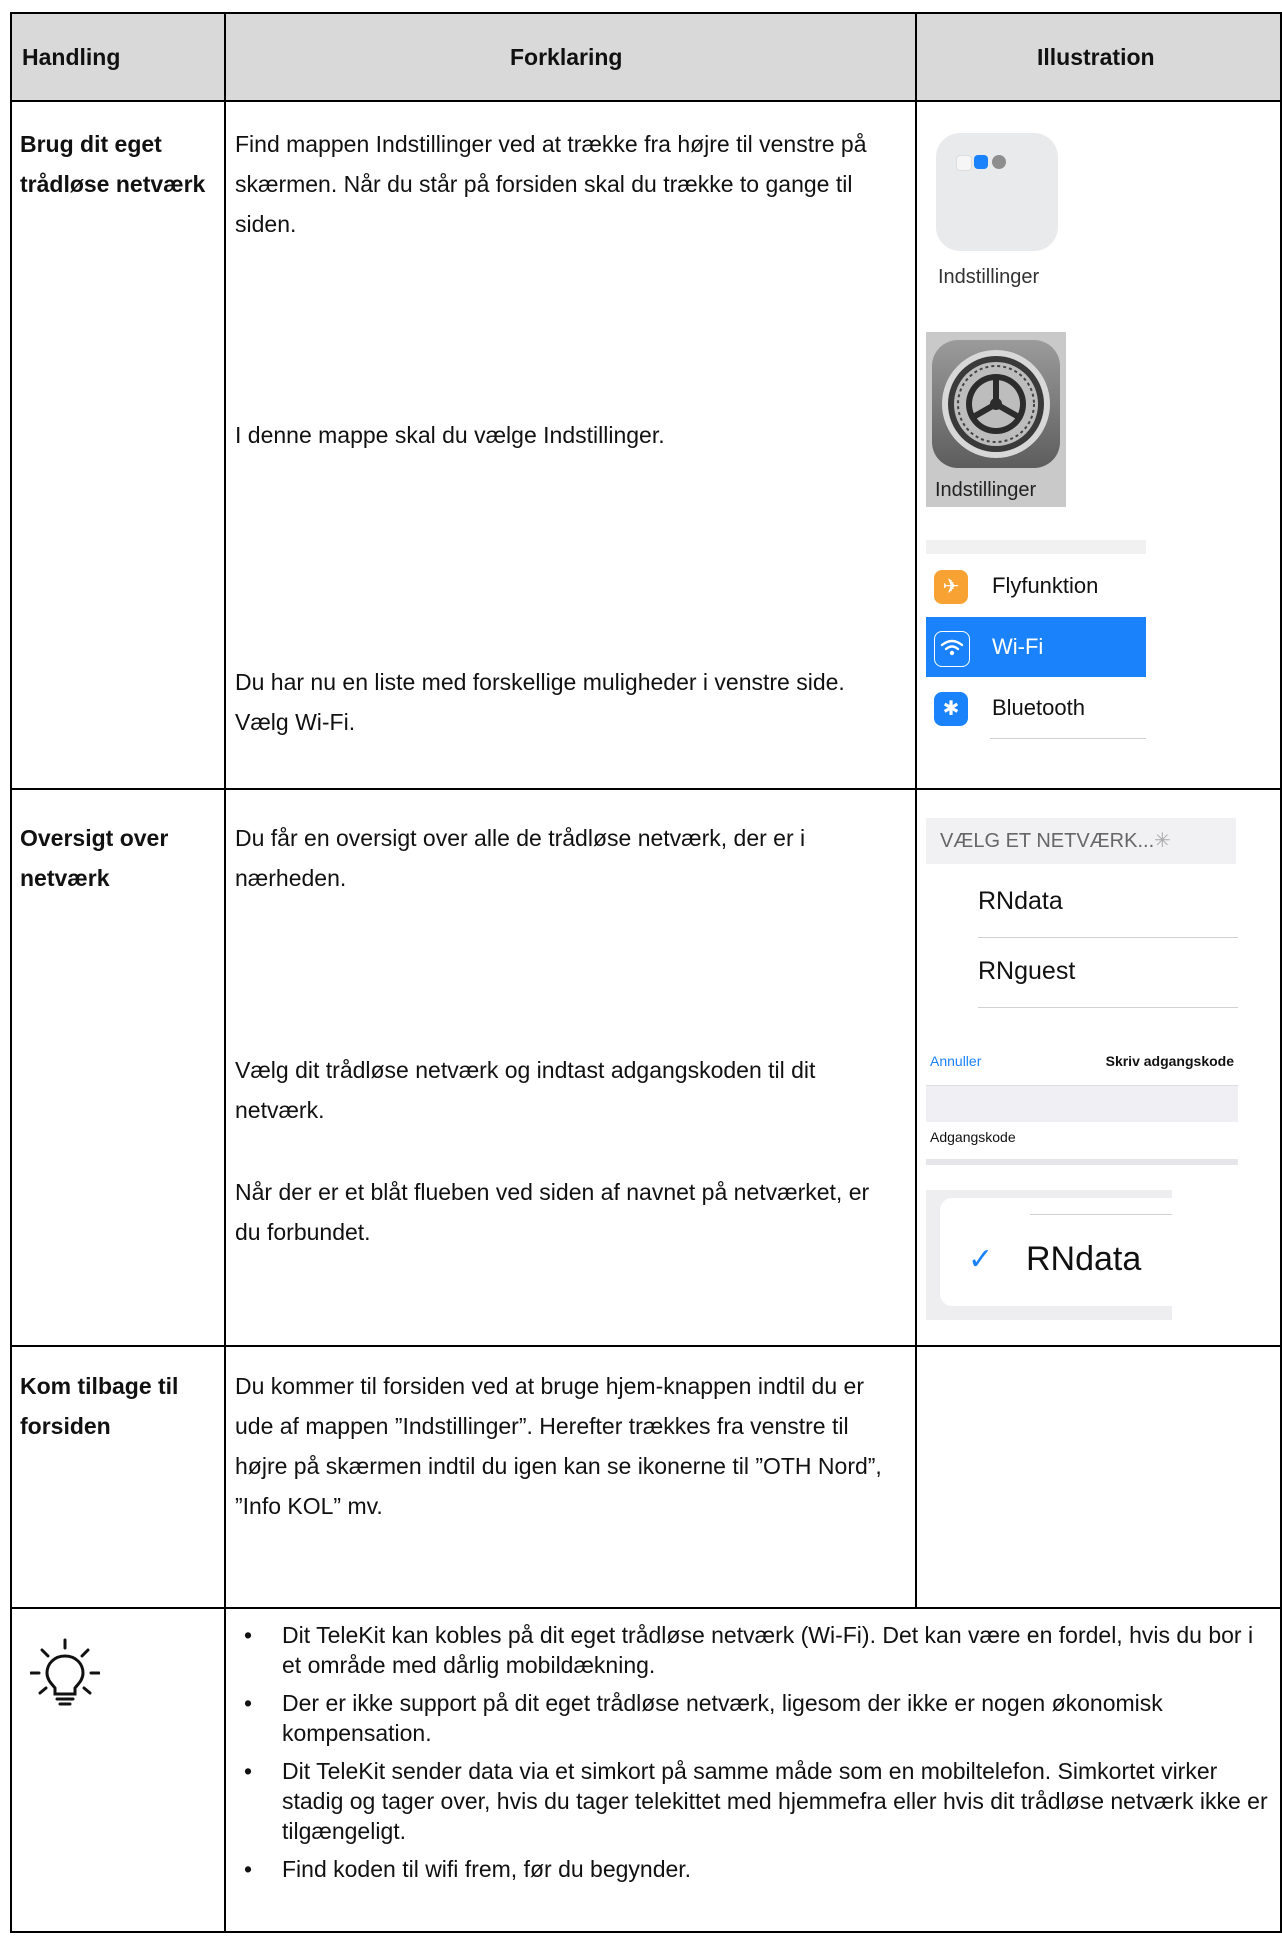 The height and width of the screenshot is (1944, 1282). Describe the element at coordinates (1018, 646) in the screenshot. I see `menu-label: Wi-Fi` at that location.